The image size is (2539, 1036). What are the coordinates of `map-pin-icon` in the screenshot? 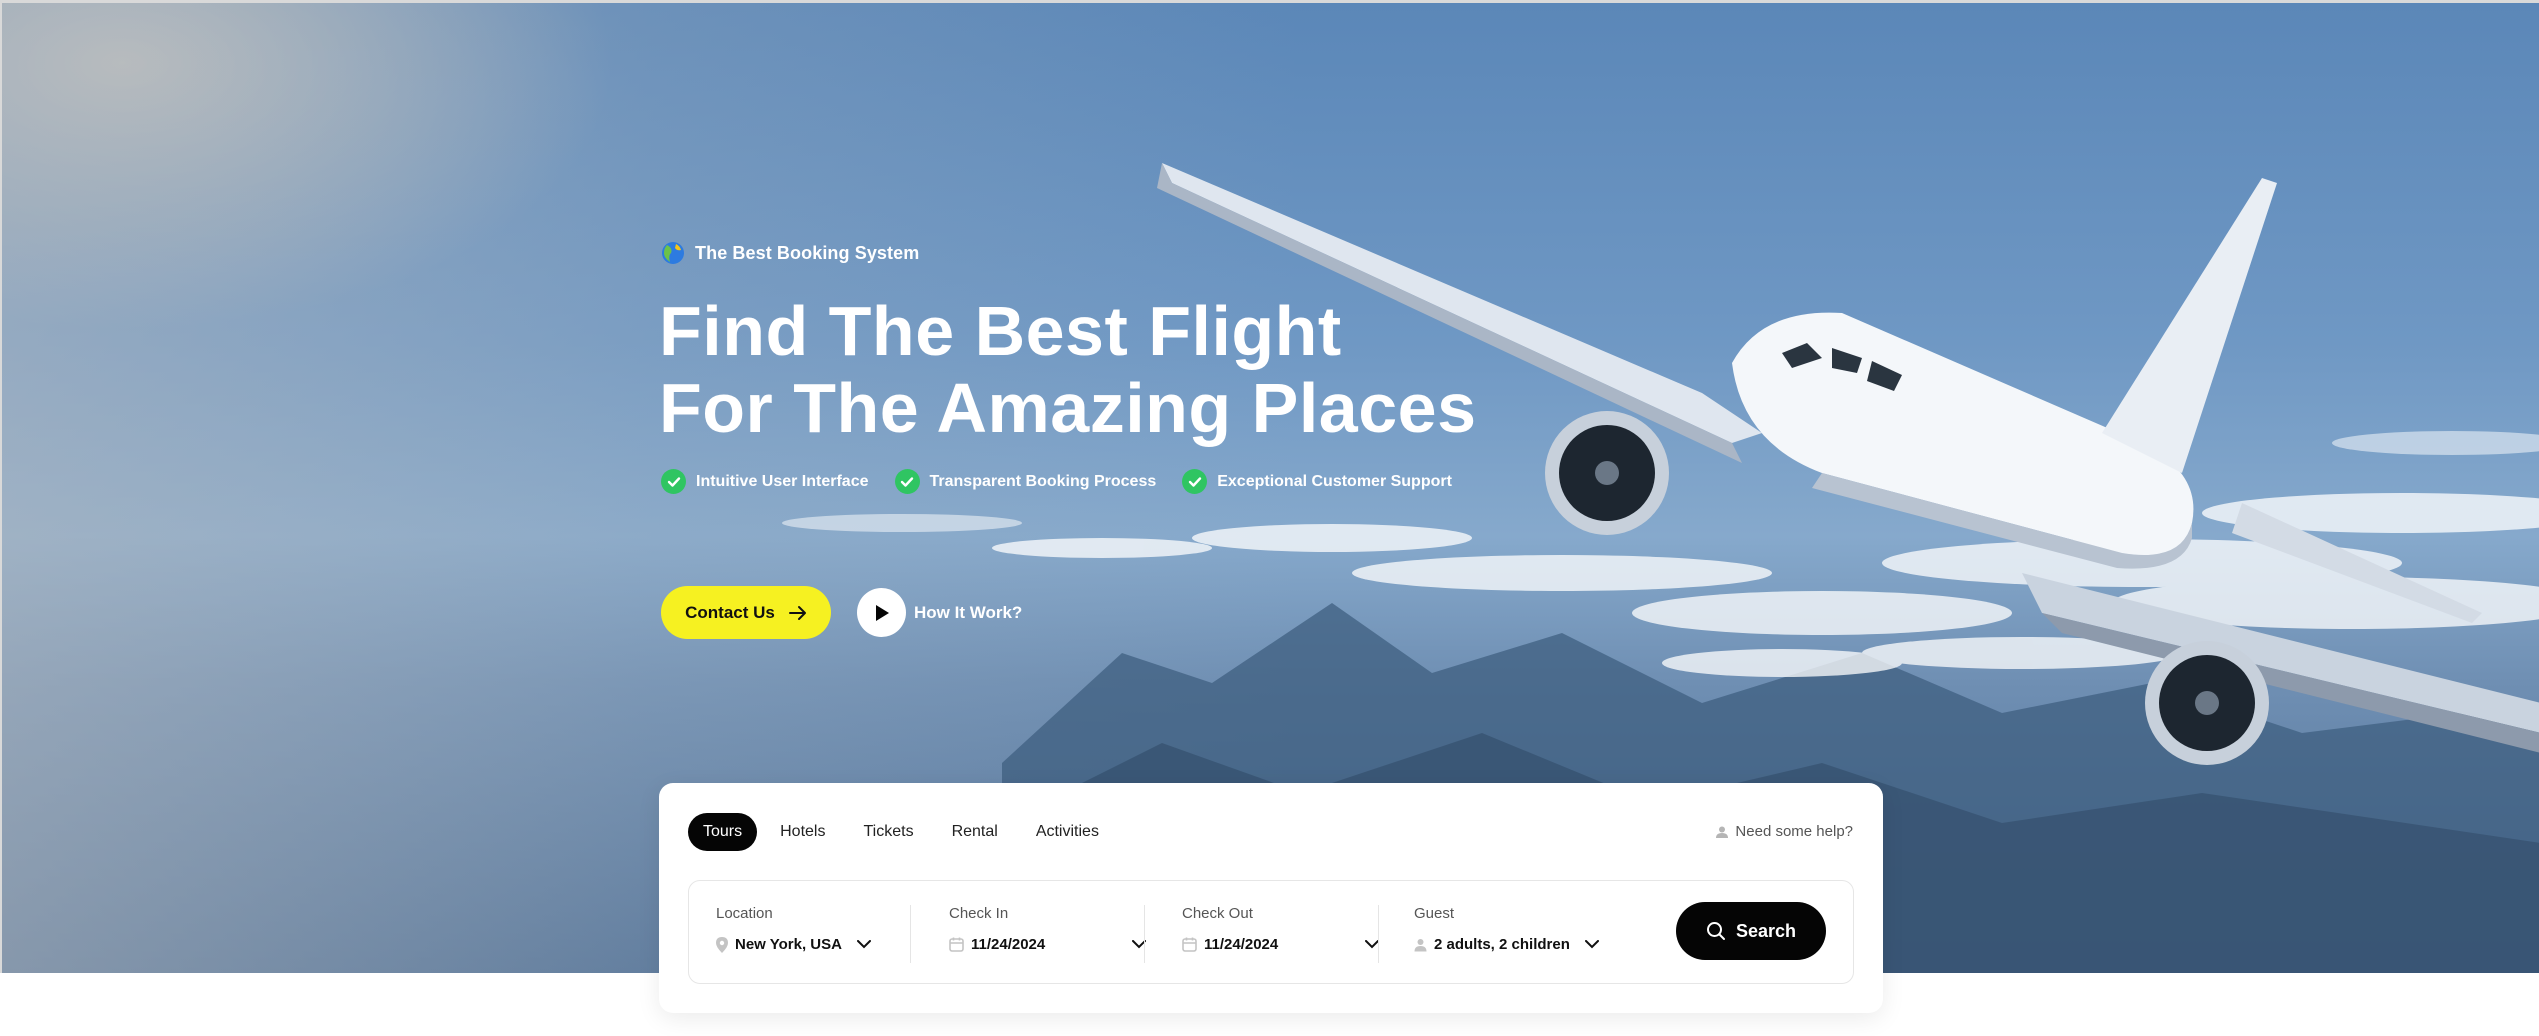 It's located at (722, 944).